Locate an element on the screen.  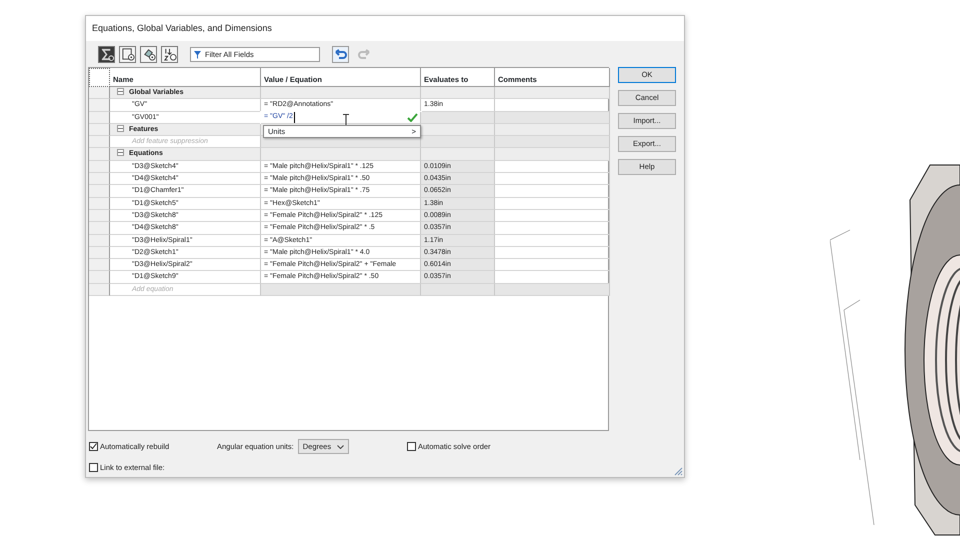
text-cursor-icon is located at coordinates (346, 120).